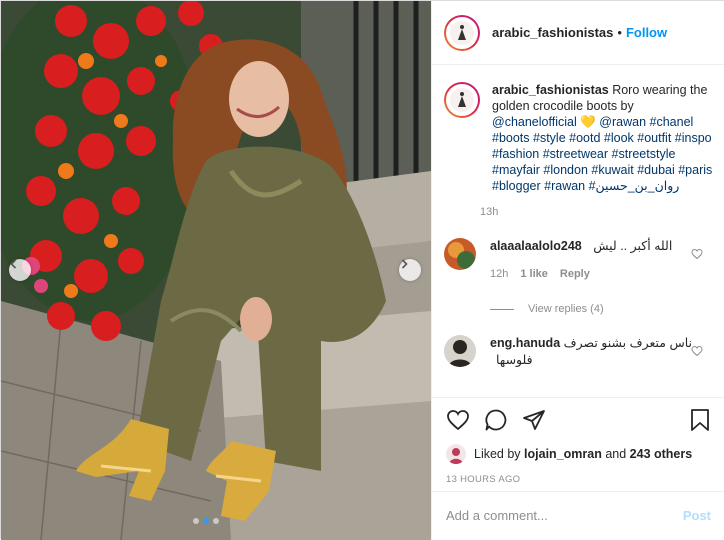  What do you see at coordinates (499, 274) in the screenshot?
I see `comment-time: 12h` at bounding box center [499, 274].